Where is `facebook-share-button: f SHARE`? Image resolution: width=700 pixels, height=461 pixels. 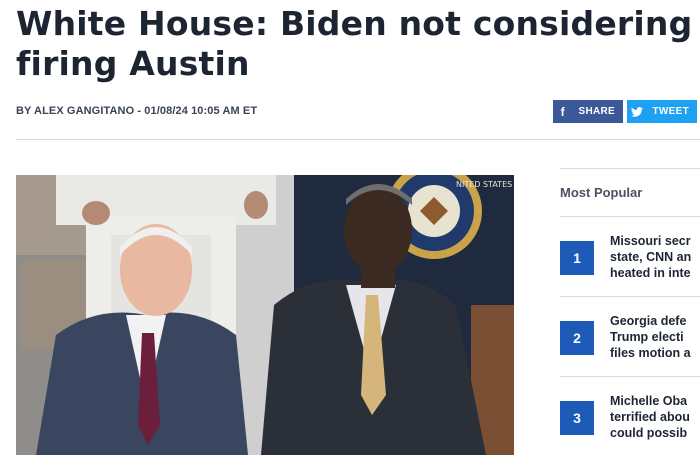
facebook-share-button: f SHARE is located at coordinates (588, 111).